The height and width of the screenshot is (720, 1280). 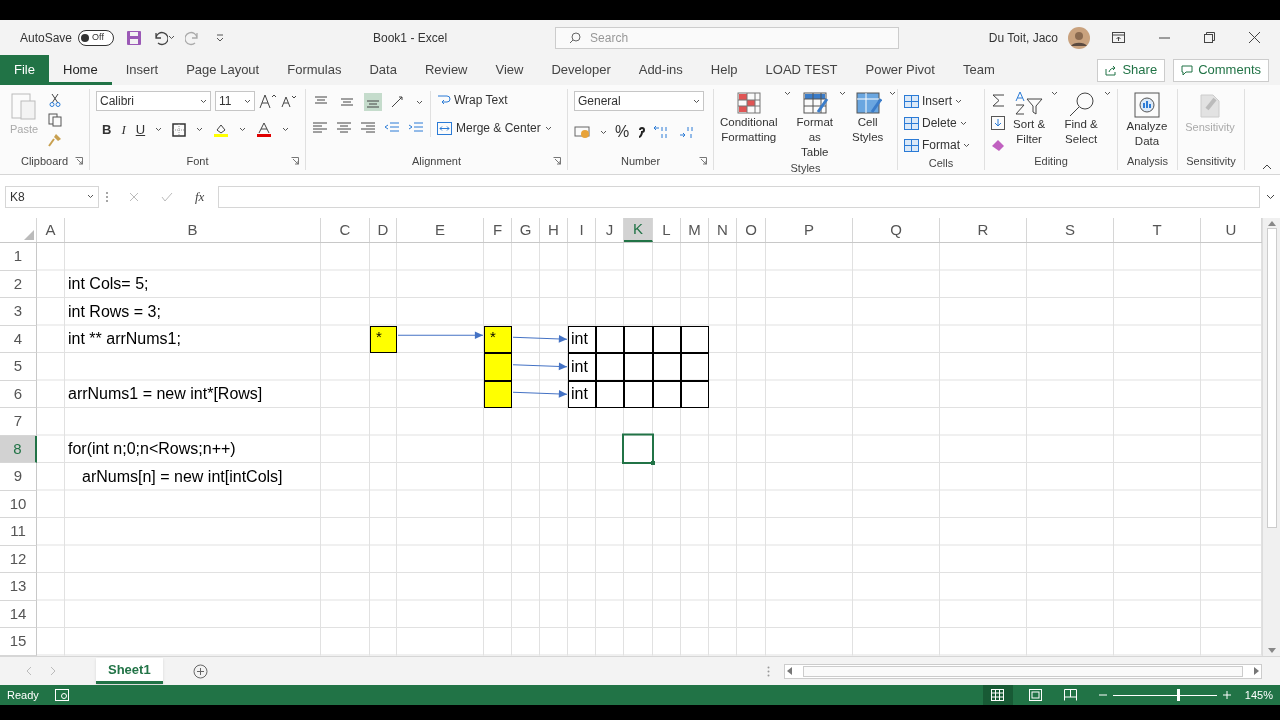 I want to click on column-header: T, so click(x=1157, y=230).